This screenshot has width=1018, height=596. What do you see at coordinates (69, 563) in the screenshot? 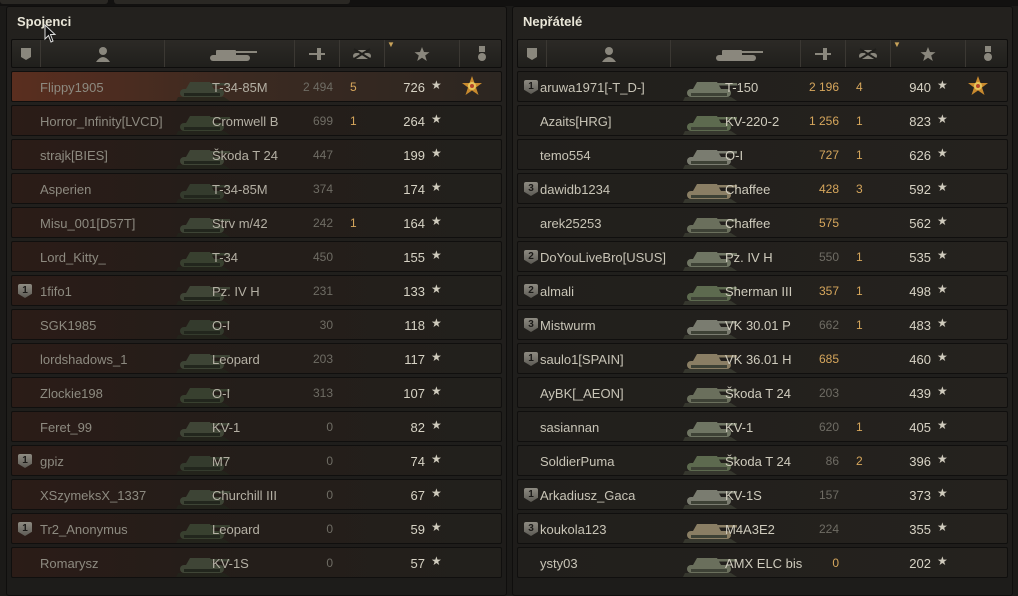
I see `player-name: Romarysz` at bounding box center [69, 563].